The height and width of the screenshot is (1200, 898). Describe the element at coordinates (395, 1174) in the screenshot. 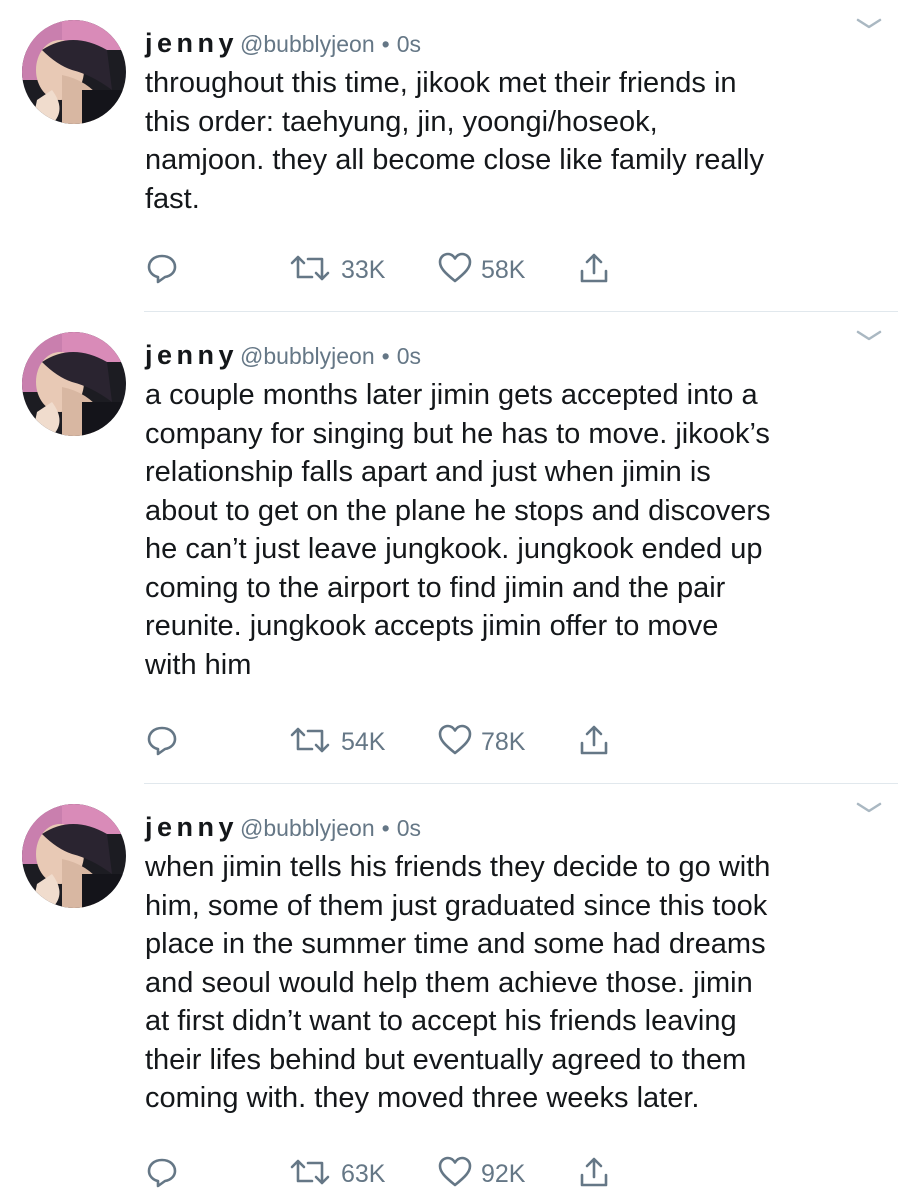

I see `tweet-actions: 63K 92K` at that location.